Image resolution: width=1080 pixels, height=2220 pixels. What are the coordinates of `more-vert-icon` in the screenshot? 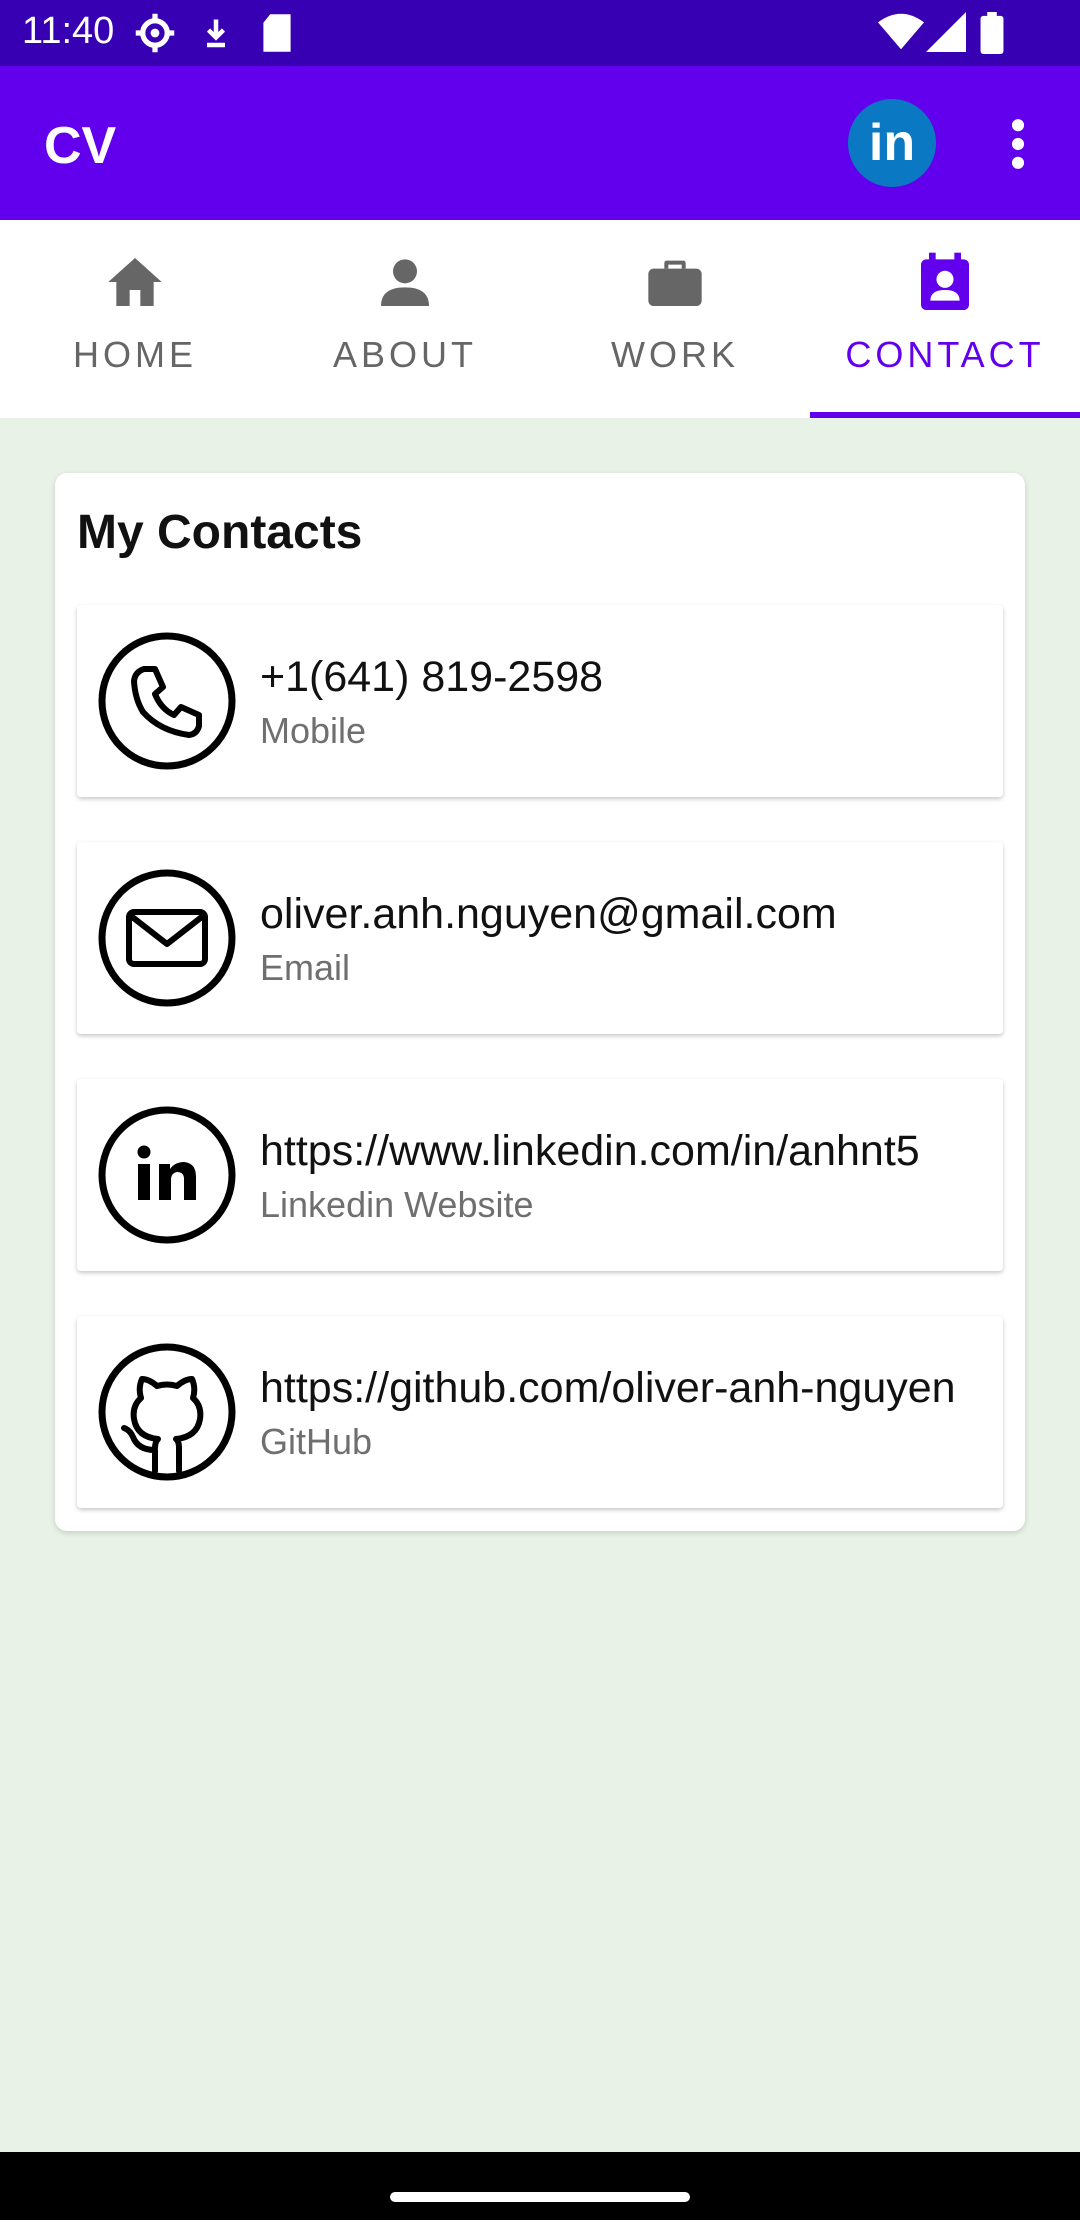 It's located at (1018, 144).